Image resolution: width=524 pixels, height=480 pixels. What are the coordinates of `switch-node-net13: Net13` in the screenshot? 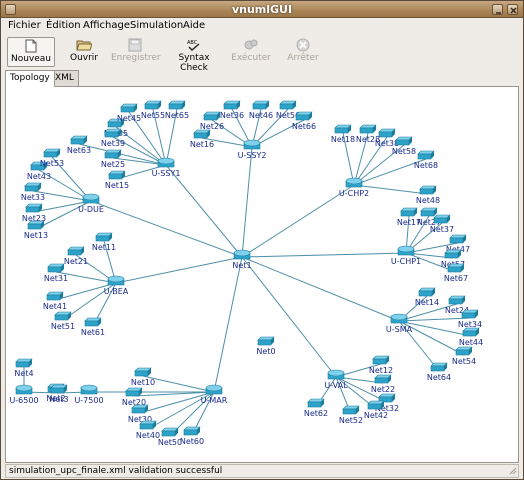 It's located at (36, 230).